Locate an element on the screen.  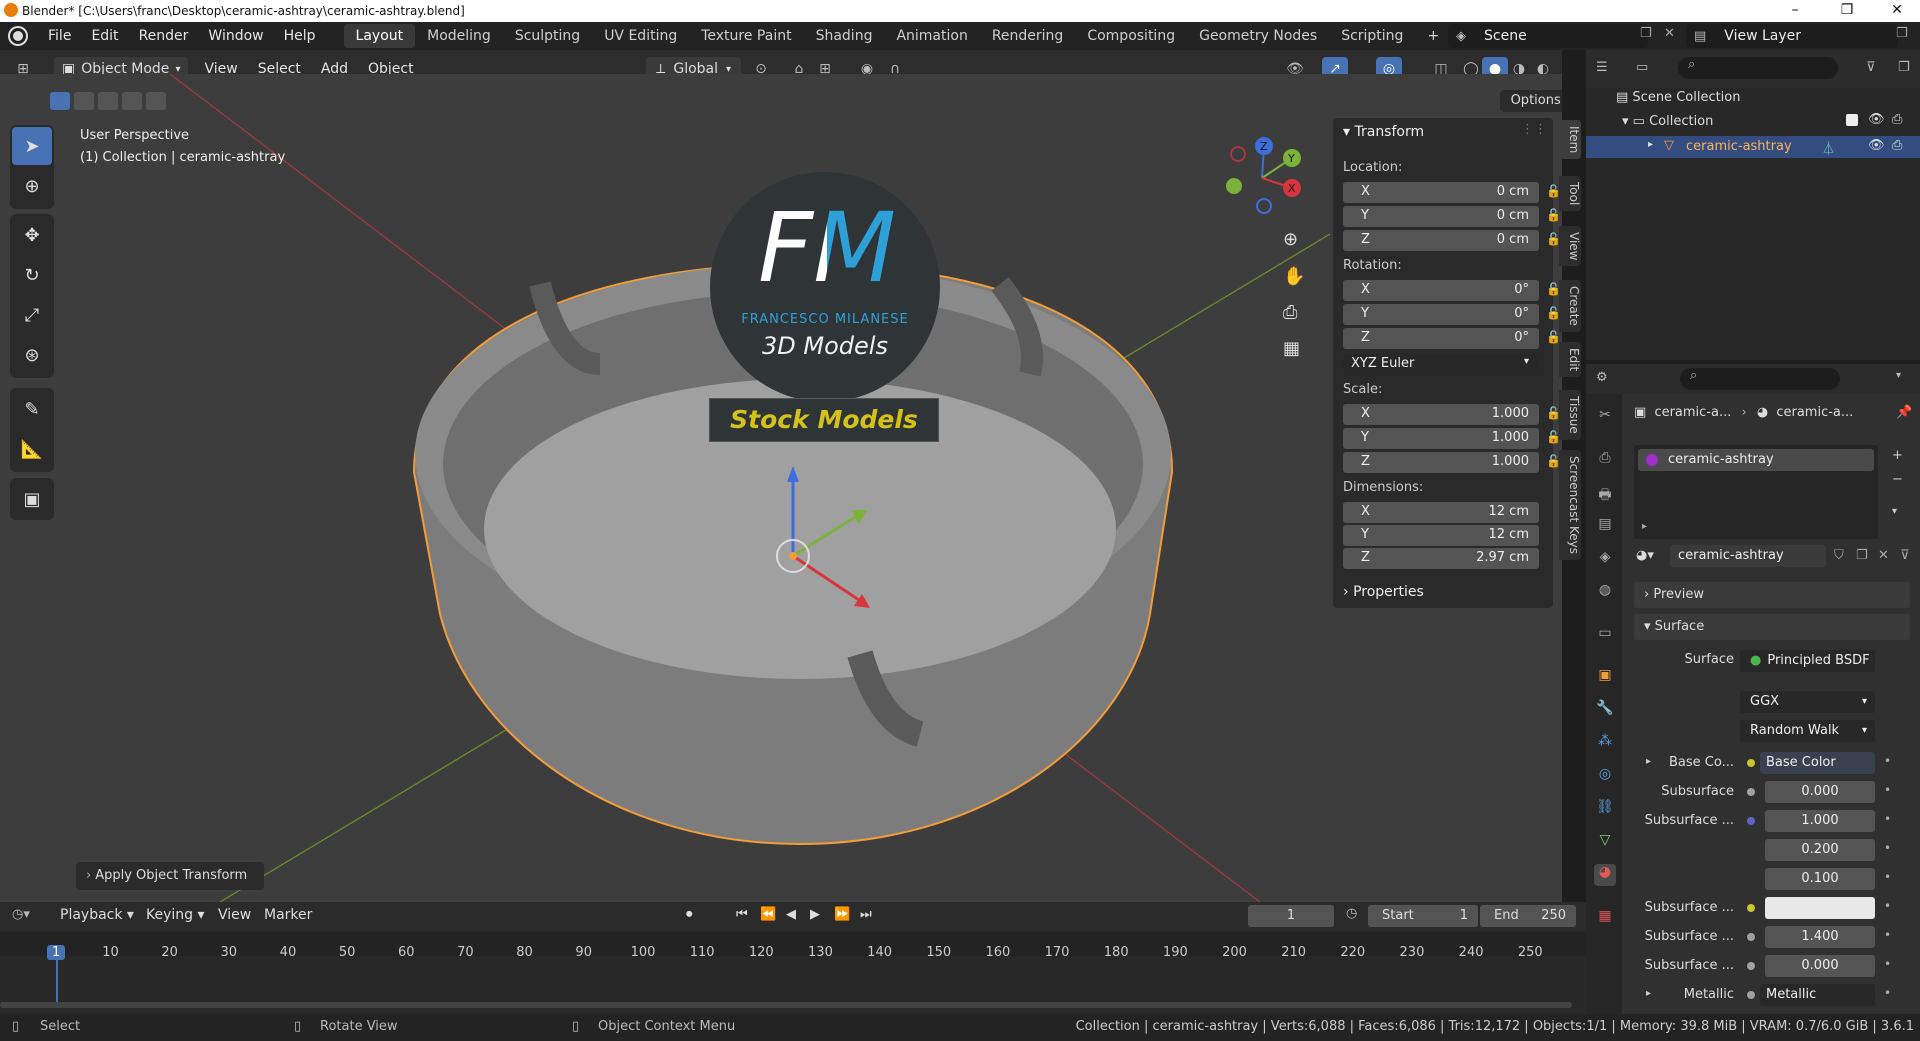
pan-hand-icon: ✋ is located at coordinates (1294, 276).